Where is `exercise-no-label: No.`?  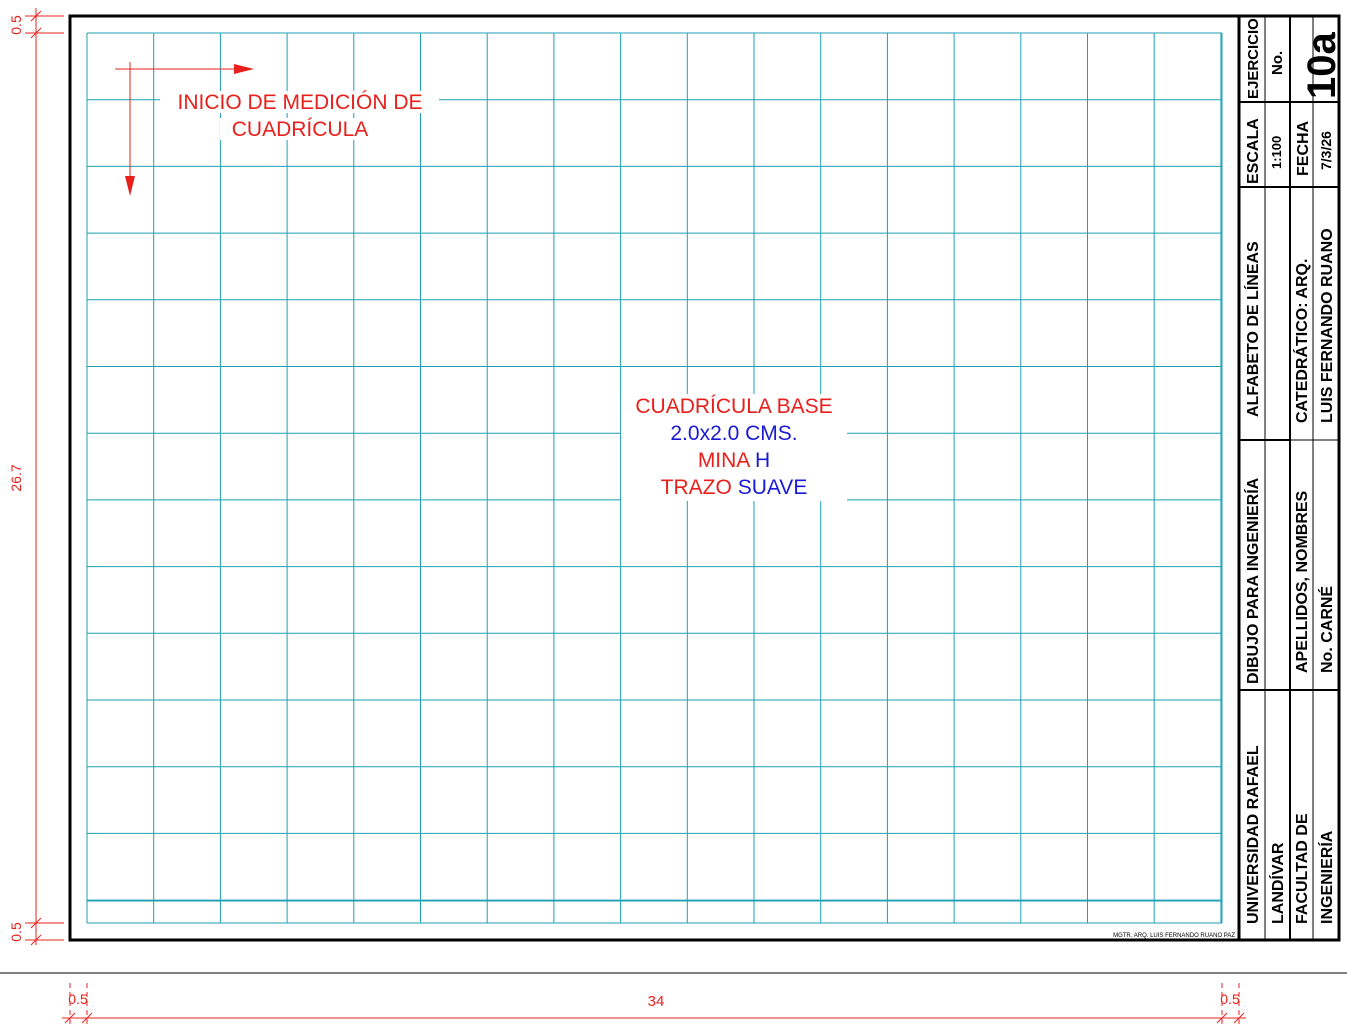
exercise-no-label: No. is located at coordinates (1277, 63).